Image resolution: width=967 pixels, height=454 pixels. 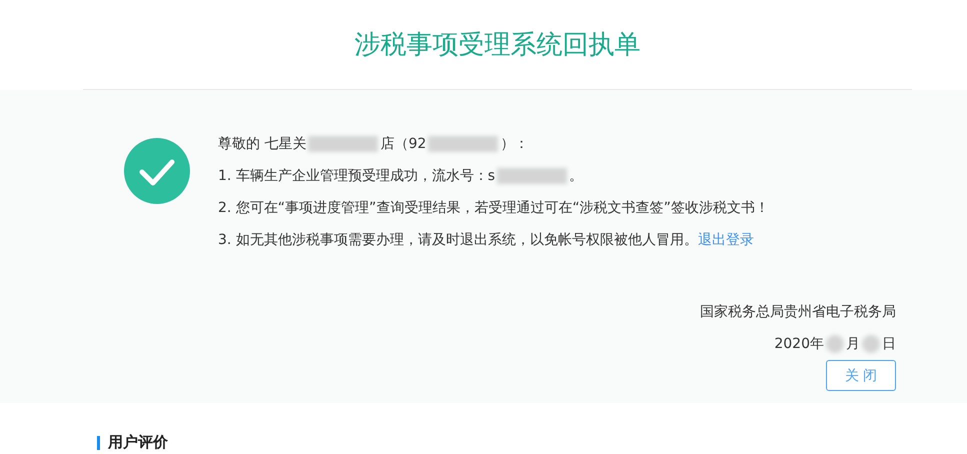 What do you see at coordinates (799, 344) in the screenshot?
I see `date-text: 2020年` at bounding box center [799, 344].